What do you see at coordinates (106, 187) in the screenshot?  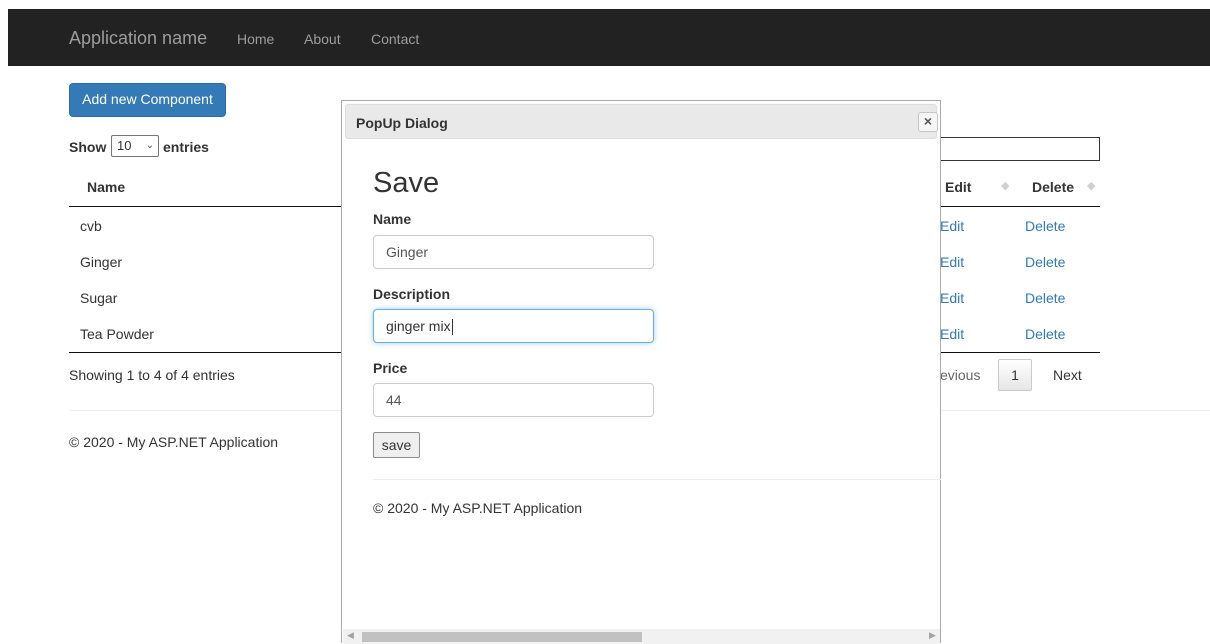 I see `column-header-name: Name` at bounding box center [106, 187].